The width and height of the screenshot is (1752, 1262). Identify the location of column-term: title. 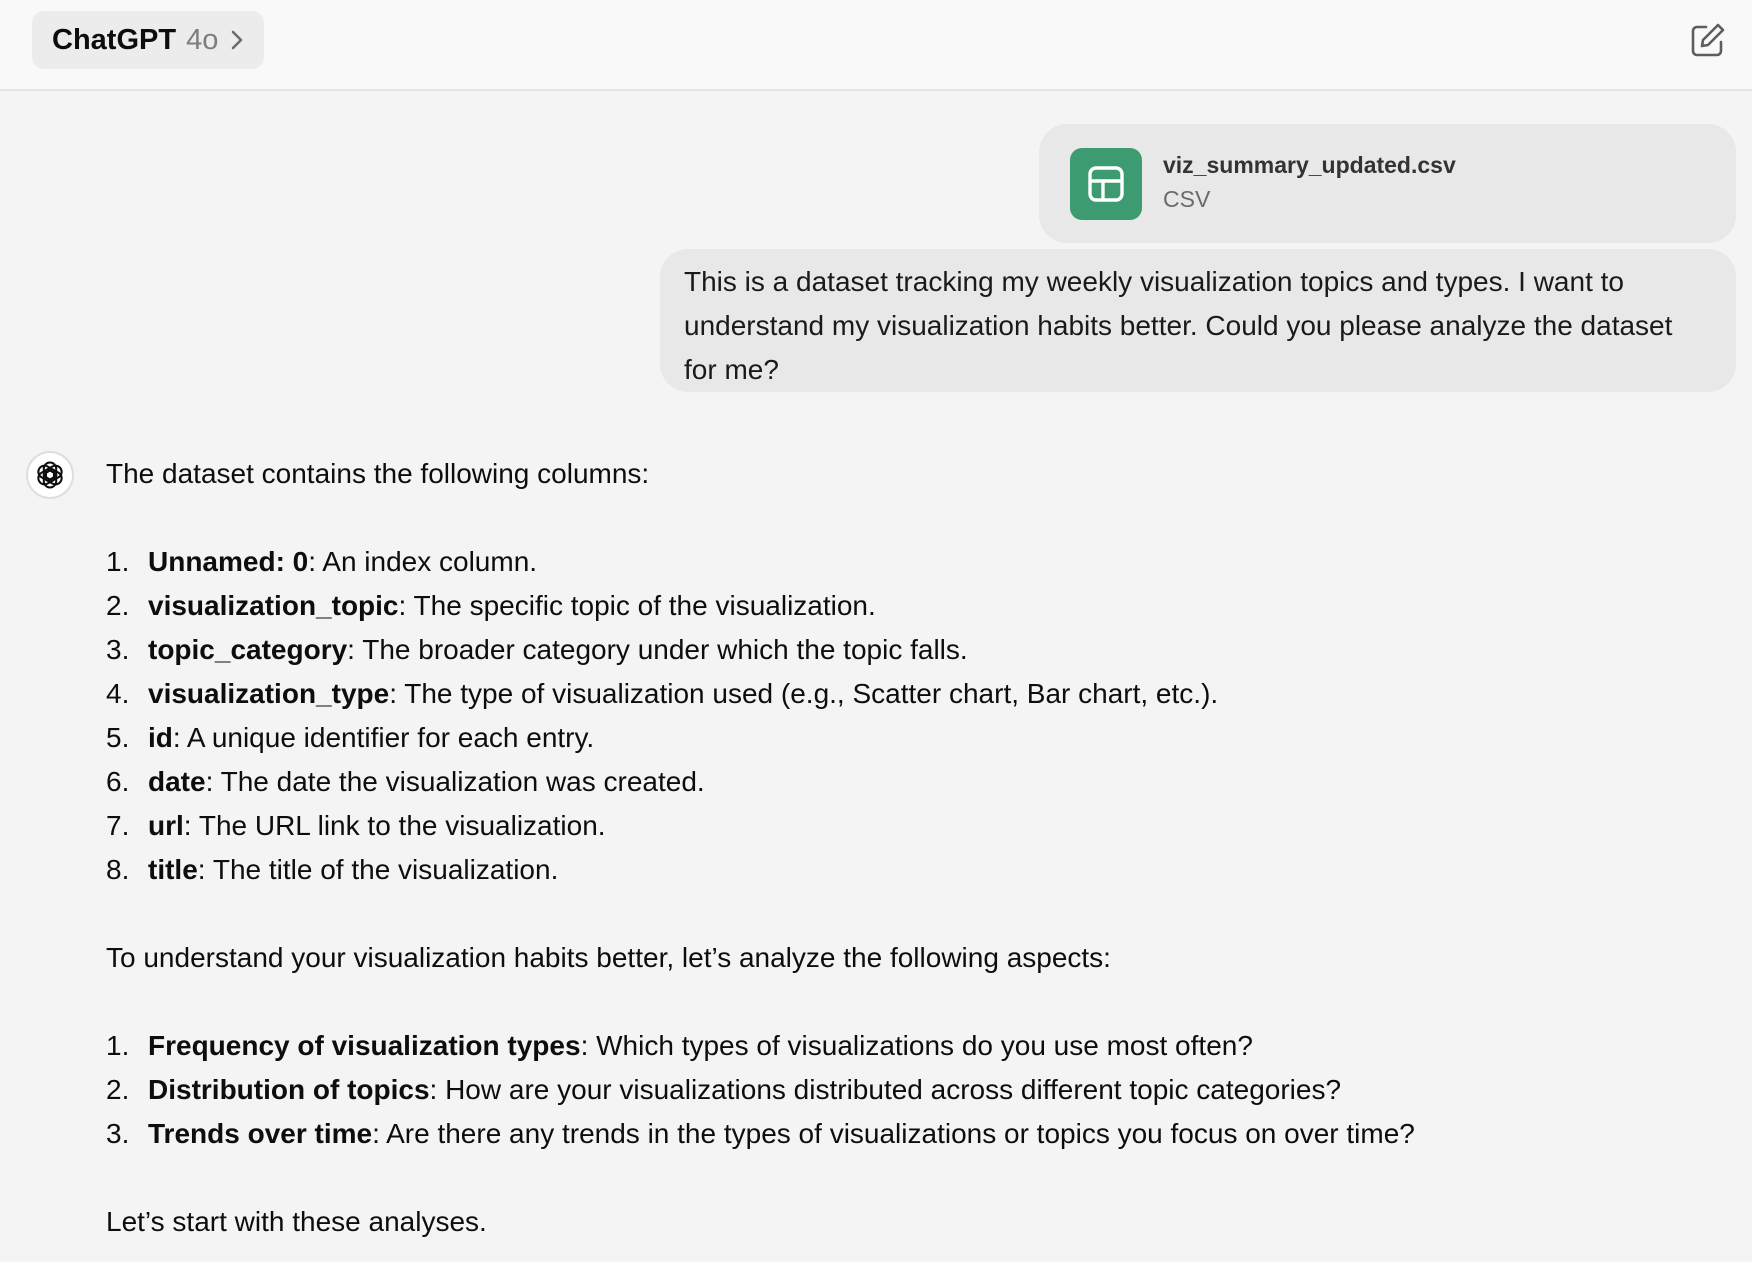
(173, 869).